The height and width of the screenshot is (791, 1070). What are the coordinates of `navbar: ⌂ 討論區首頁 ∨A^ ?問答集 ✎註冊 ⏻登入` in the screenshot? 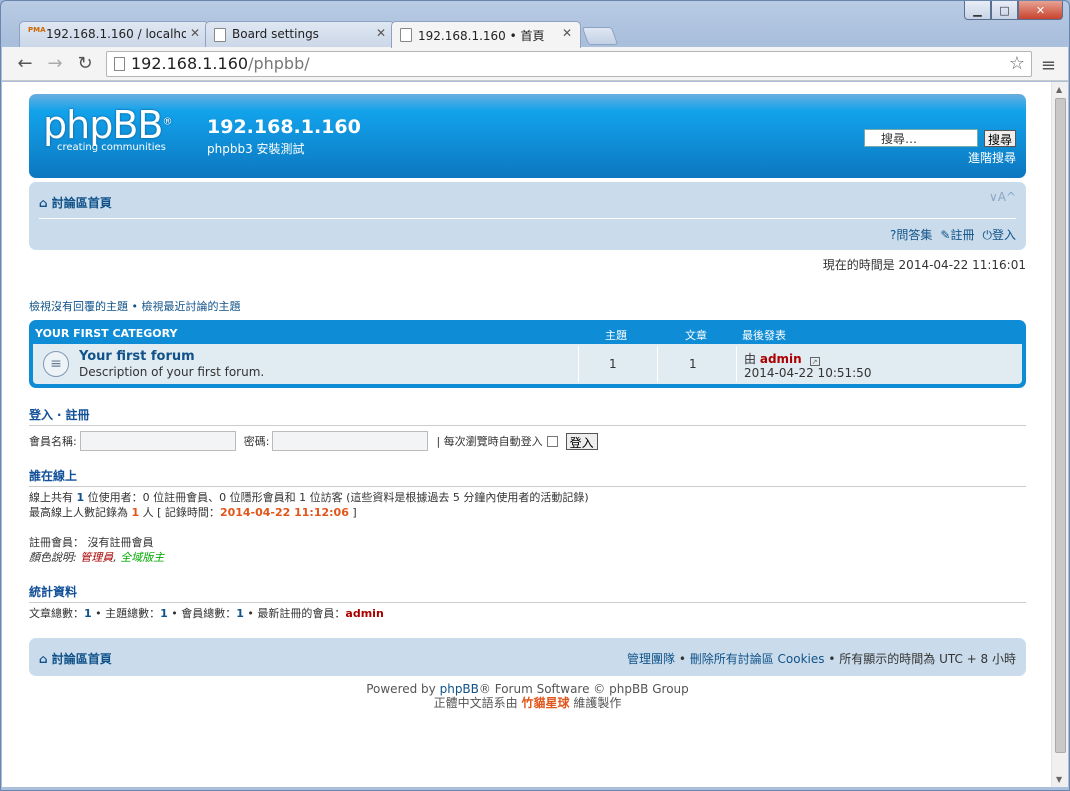 It's located at (527, 216).